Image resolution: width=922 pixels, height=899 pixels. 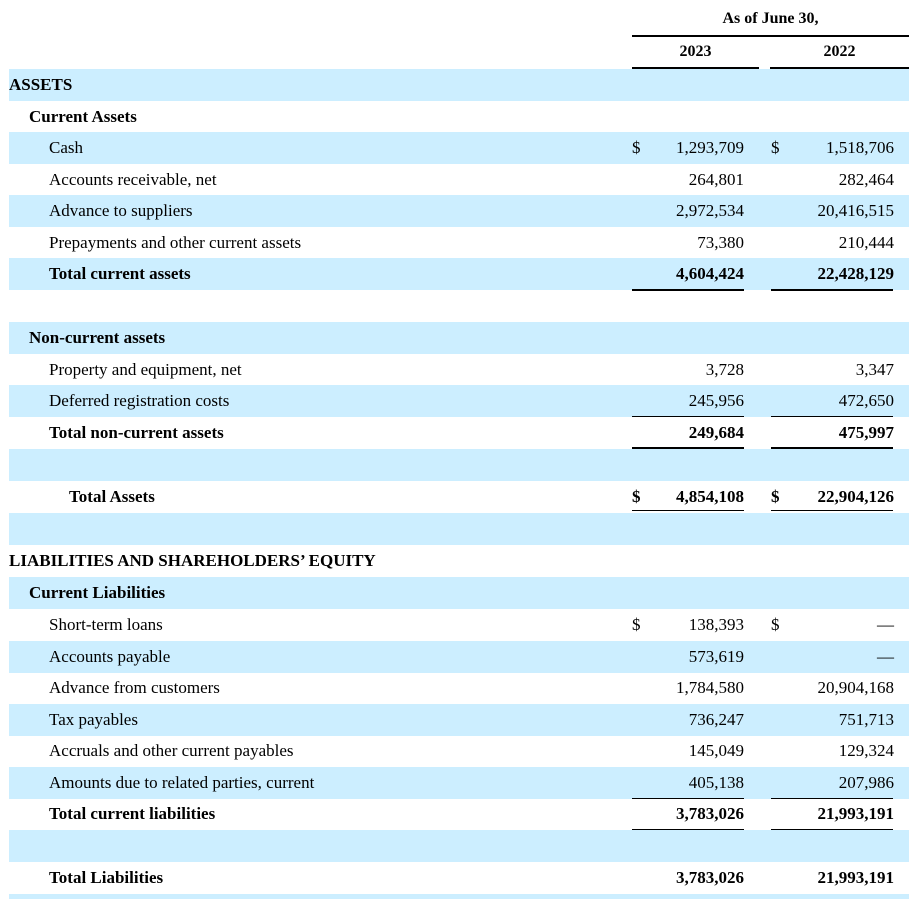 What do you see at coordinates (110, 656) in the screenshot?
I see `row-label: Accounts payable` at bounding box center [110, 656].